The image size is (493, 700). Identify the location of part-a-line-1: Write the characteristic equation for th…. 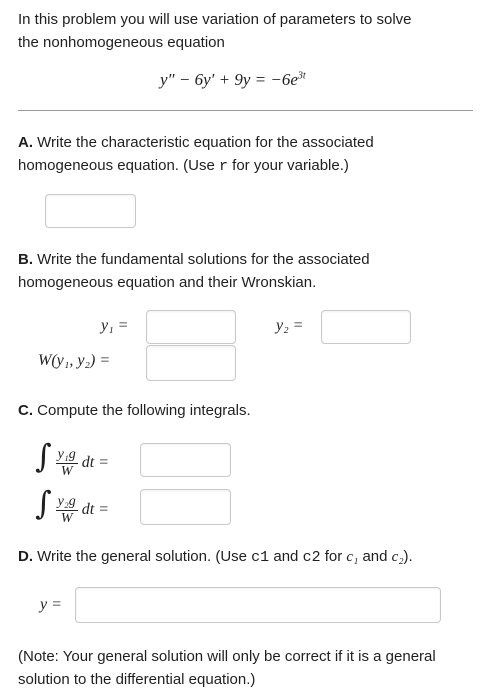
(203, 142).